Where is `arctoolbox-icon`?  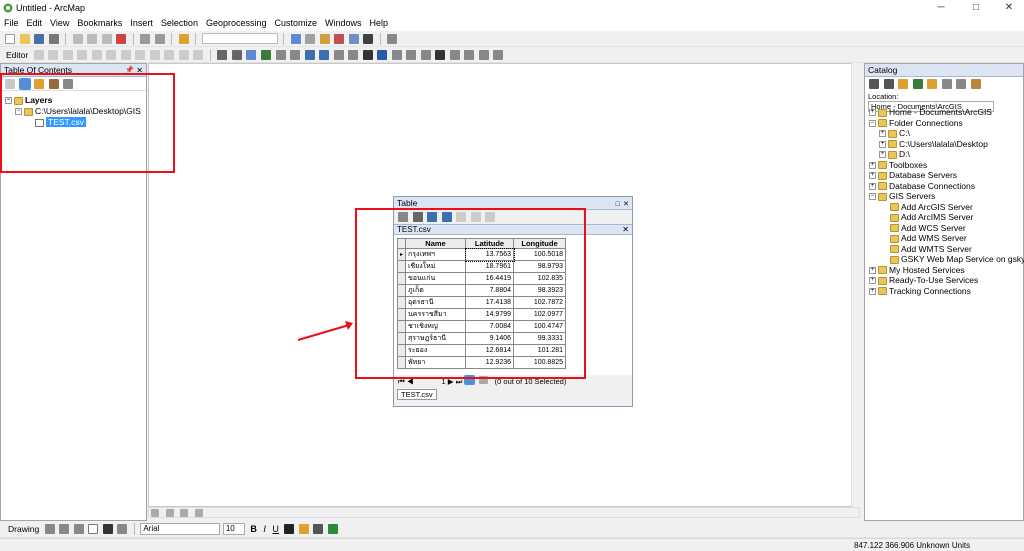 arctoolbox-icon is located at coordinates (353, 39).